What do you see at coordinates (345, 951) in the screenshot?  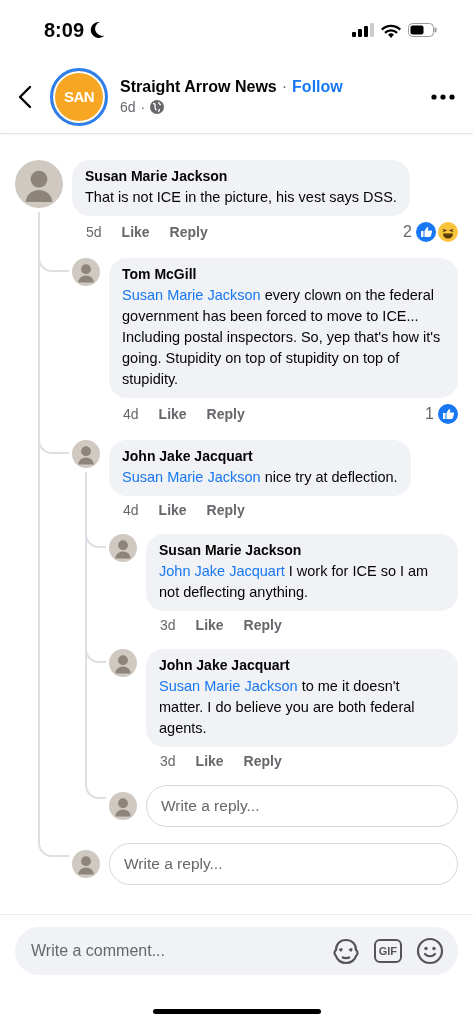 I see `heart-eyes-face-icon` at bounding box center [345, 951].